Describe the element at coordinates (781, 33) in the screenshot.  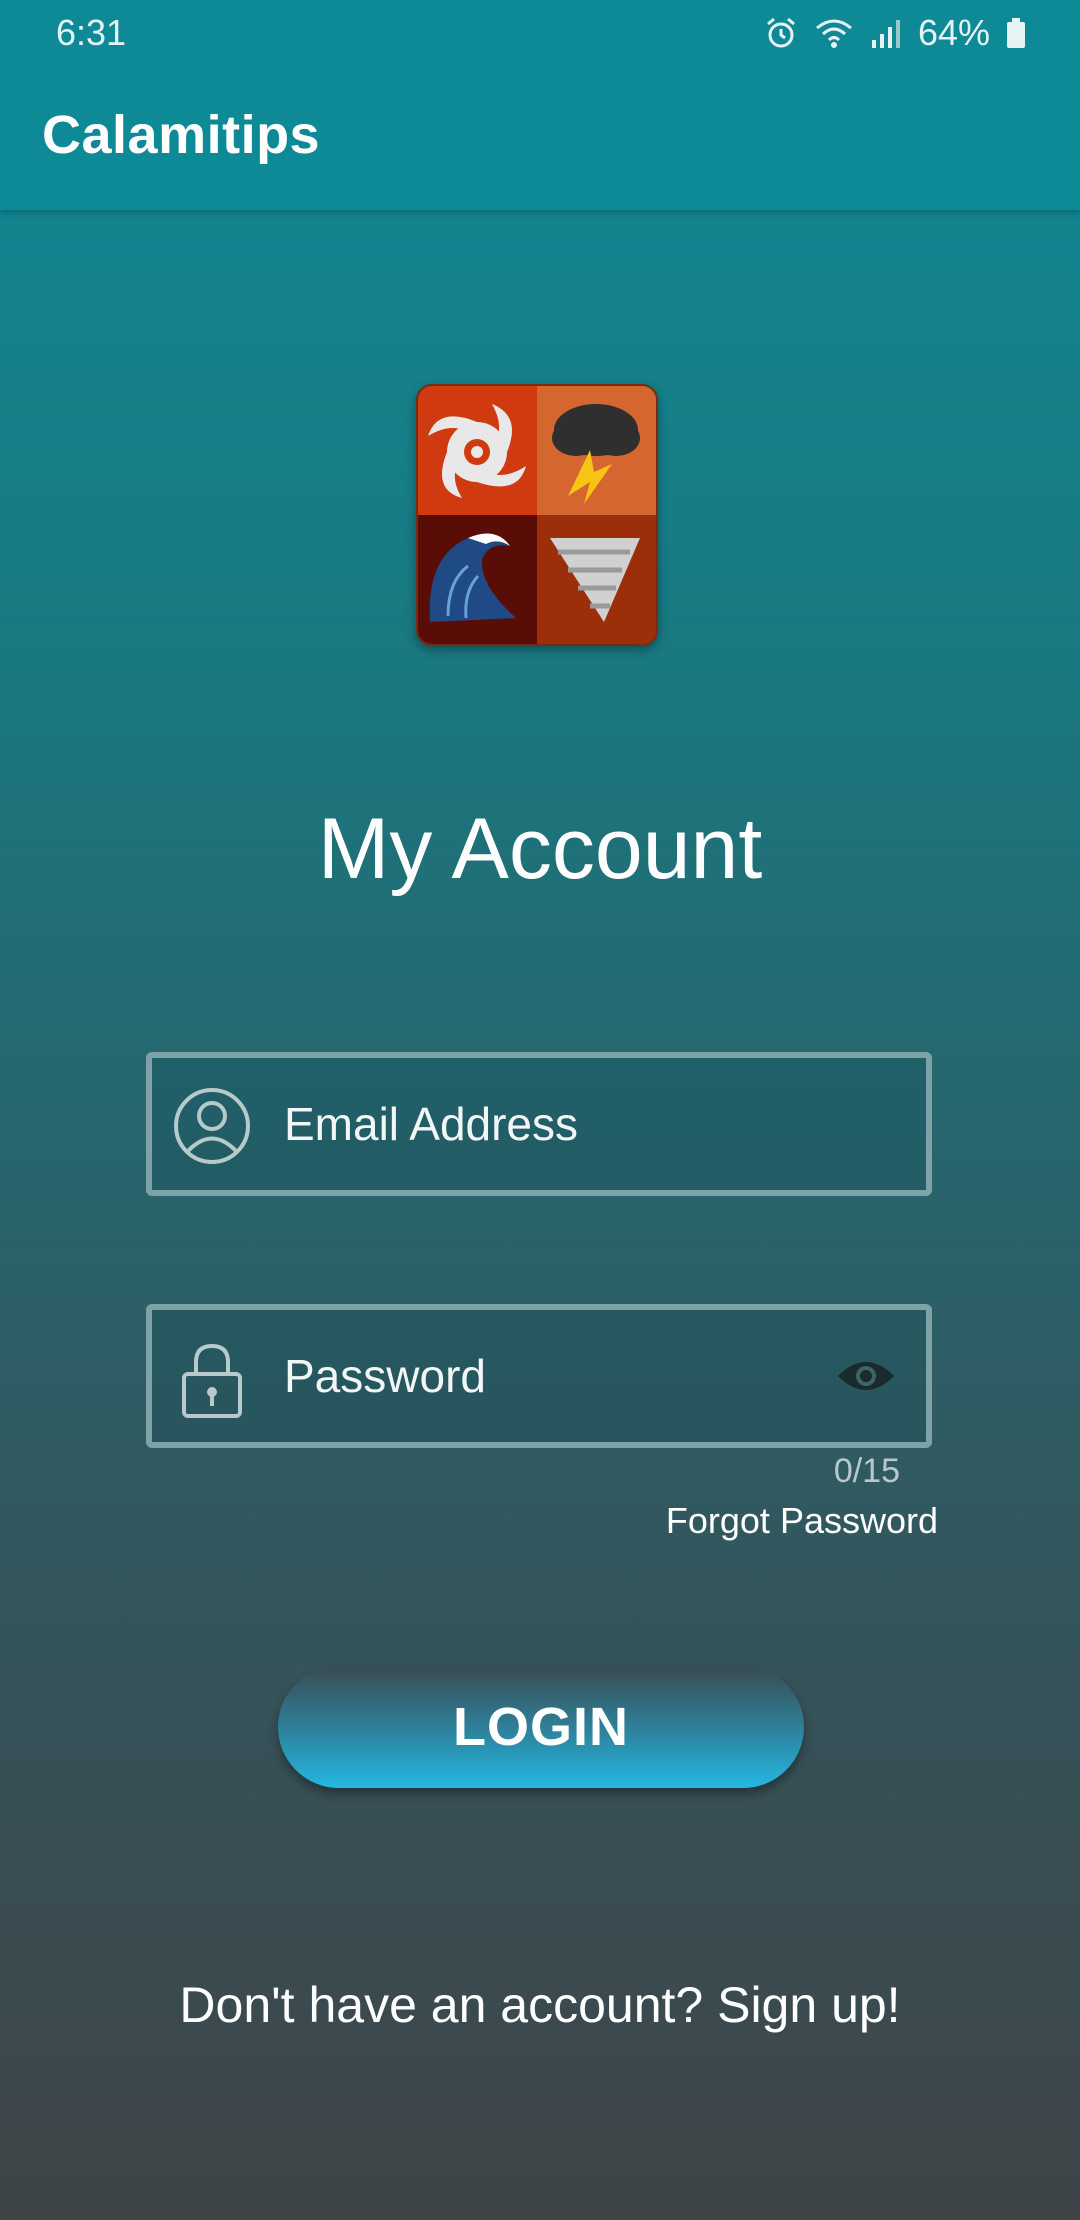
I see `alarm-icon` at that location.